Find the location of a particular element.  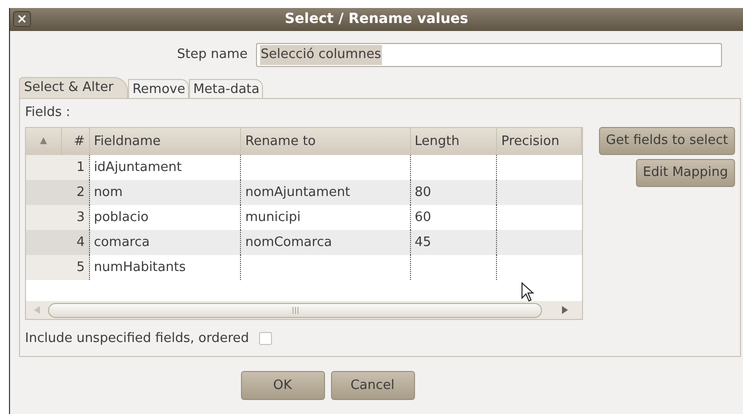

table-cell-text: 80 is located at coordinates (423, 193).